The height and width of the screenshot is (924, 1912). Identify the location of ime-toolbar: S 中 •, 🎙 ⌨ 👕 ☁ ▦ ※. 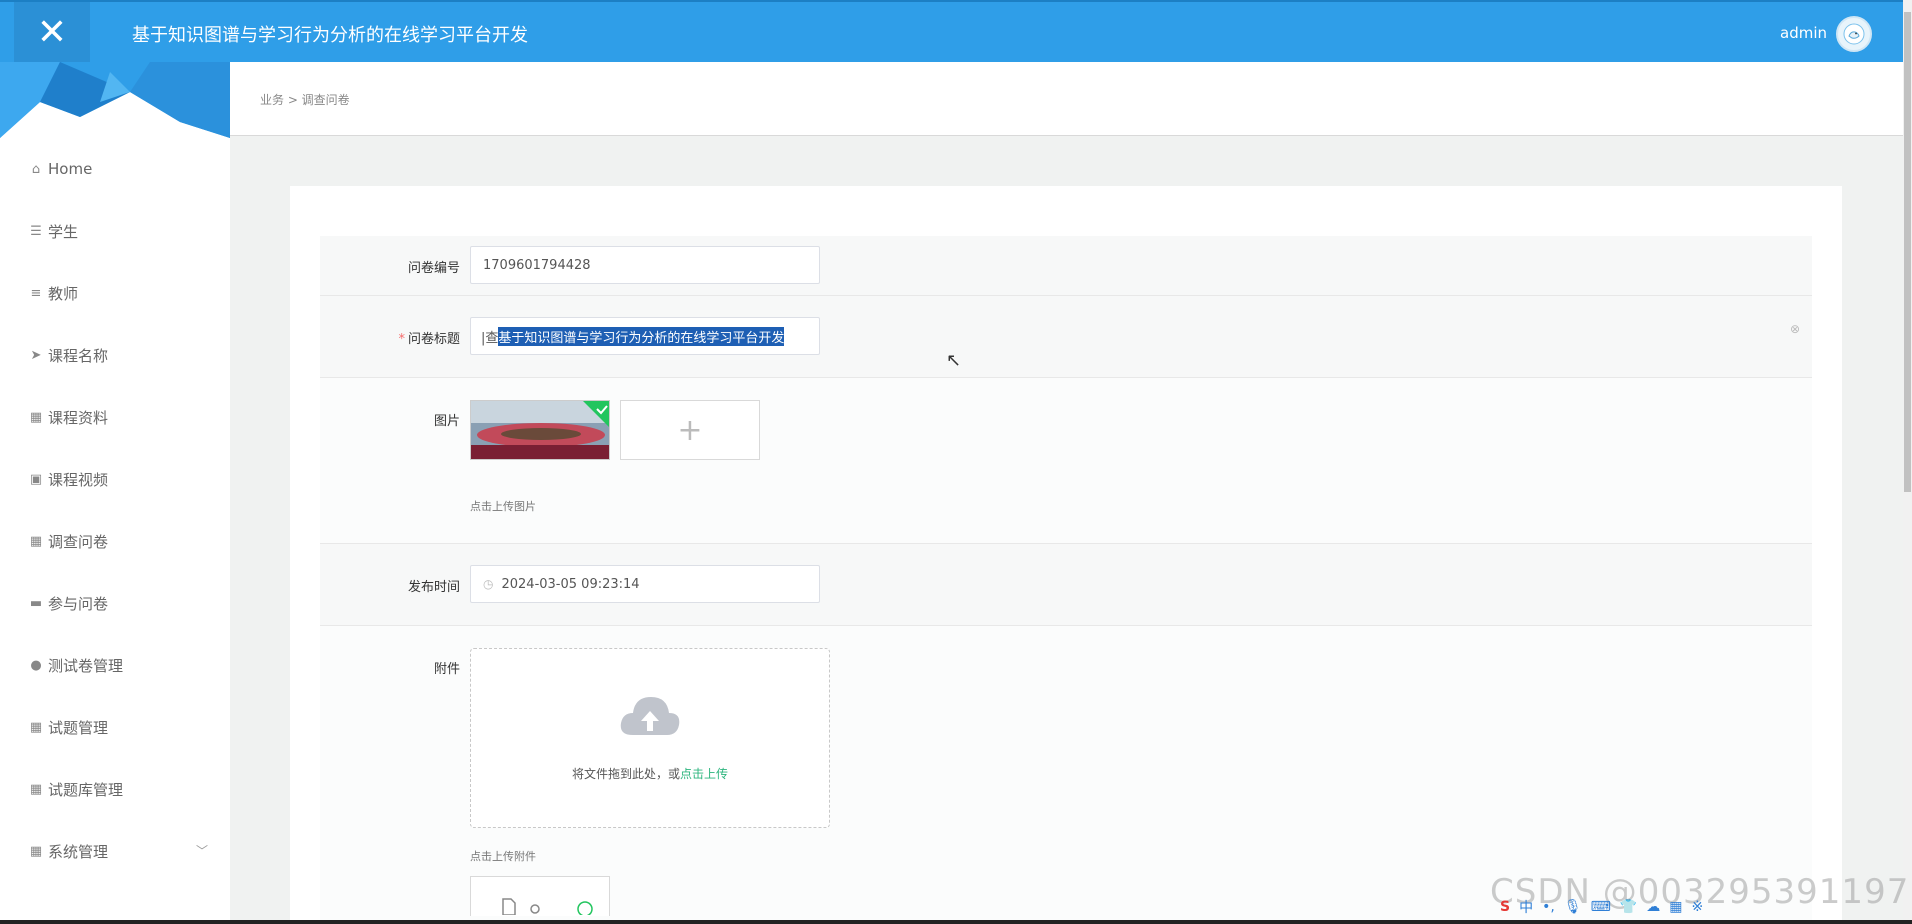
(1601, 907).